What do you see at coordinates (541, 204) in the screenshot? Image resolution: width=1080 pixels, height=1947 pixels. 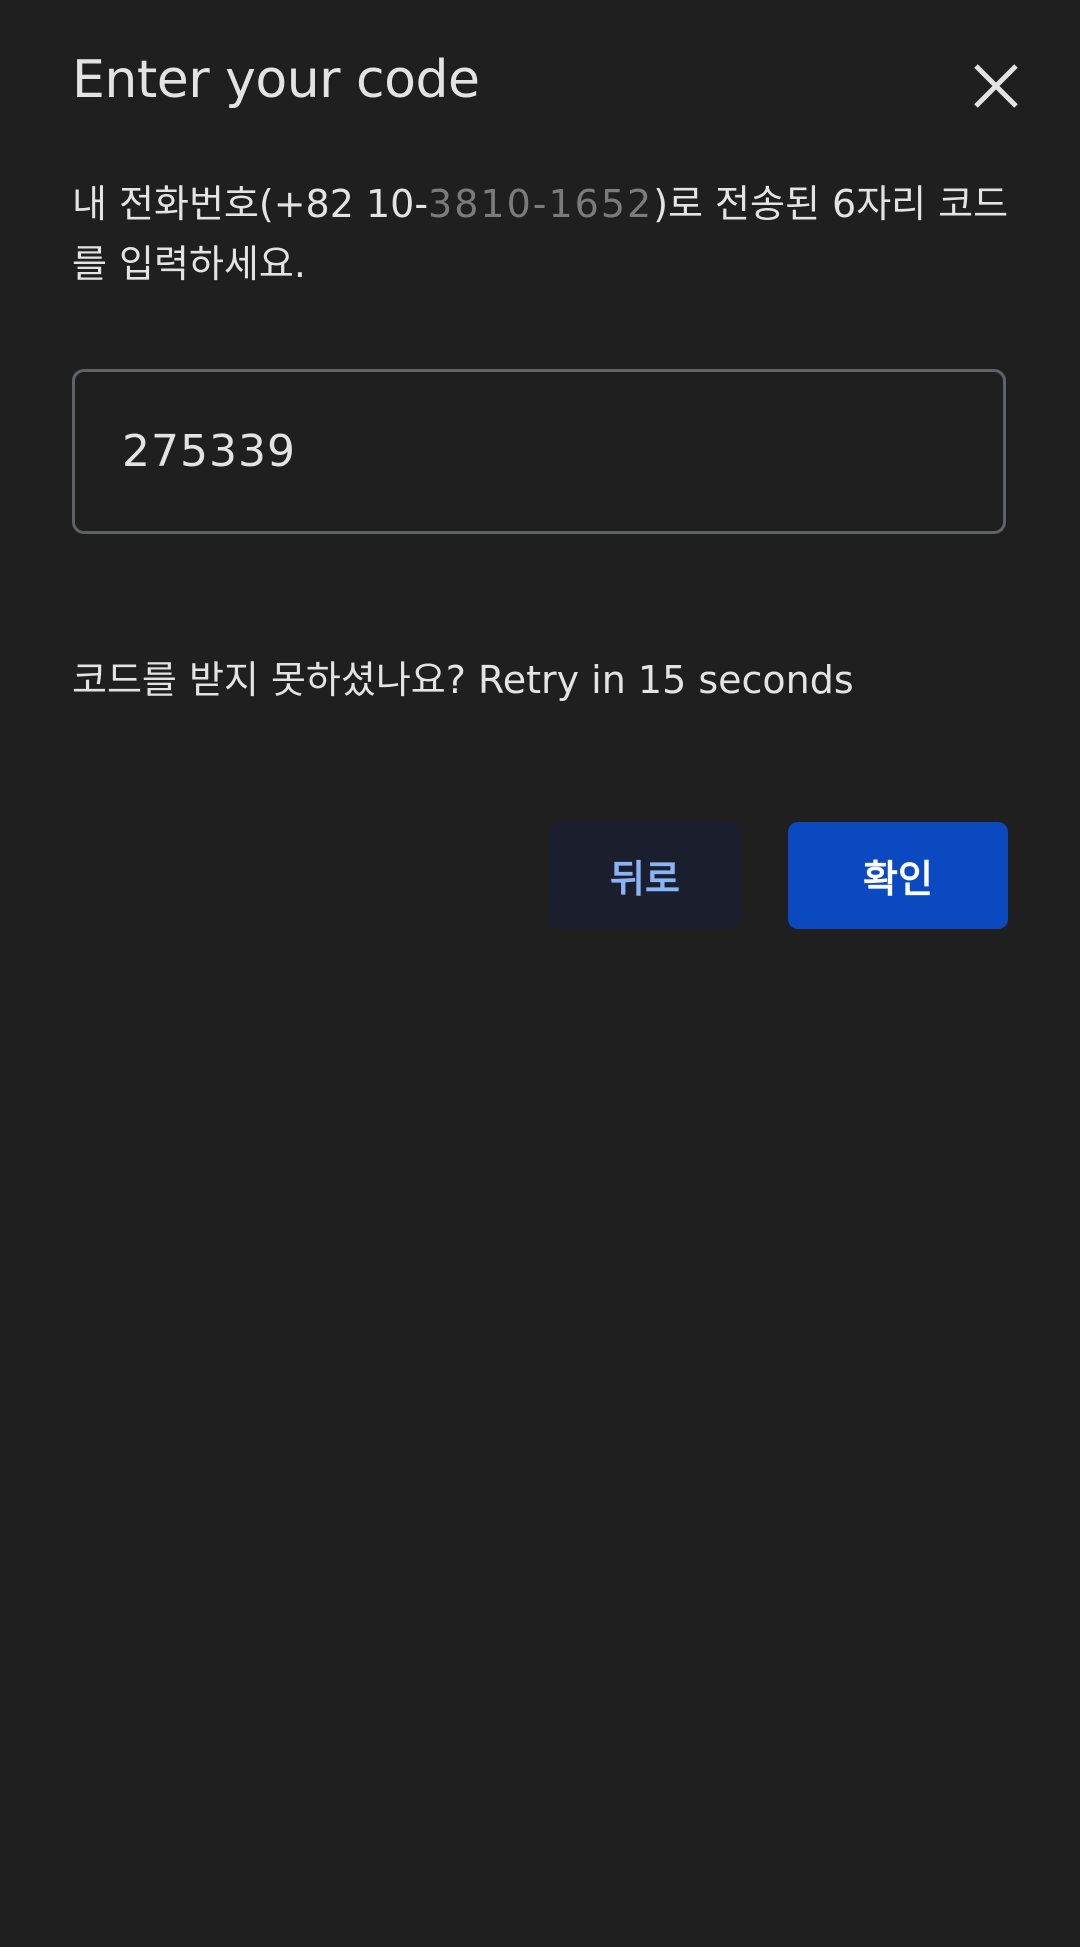 I see `masked-phone-number: 3810-1652` at bounding box center [541, 204].